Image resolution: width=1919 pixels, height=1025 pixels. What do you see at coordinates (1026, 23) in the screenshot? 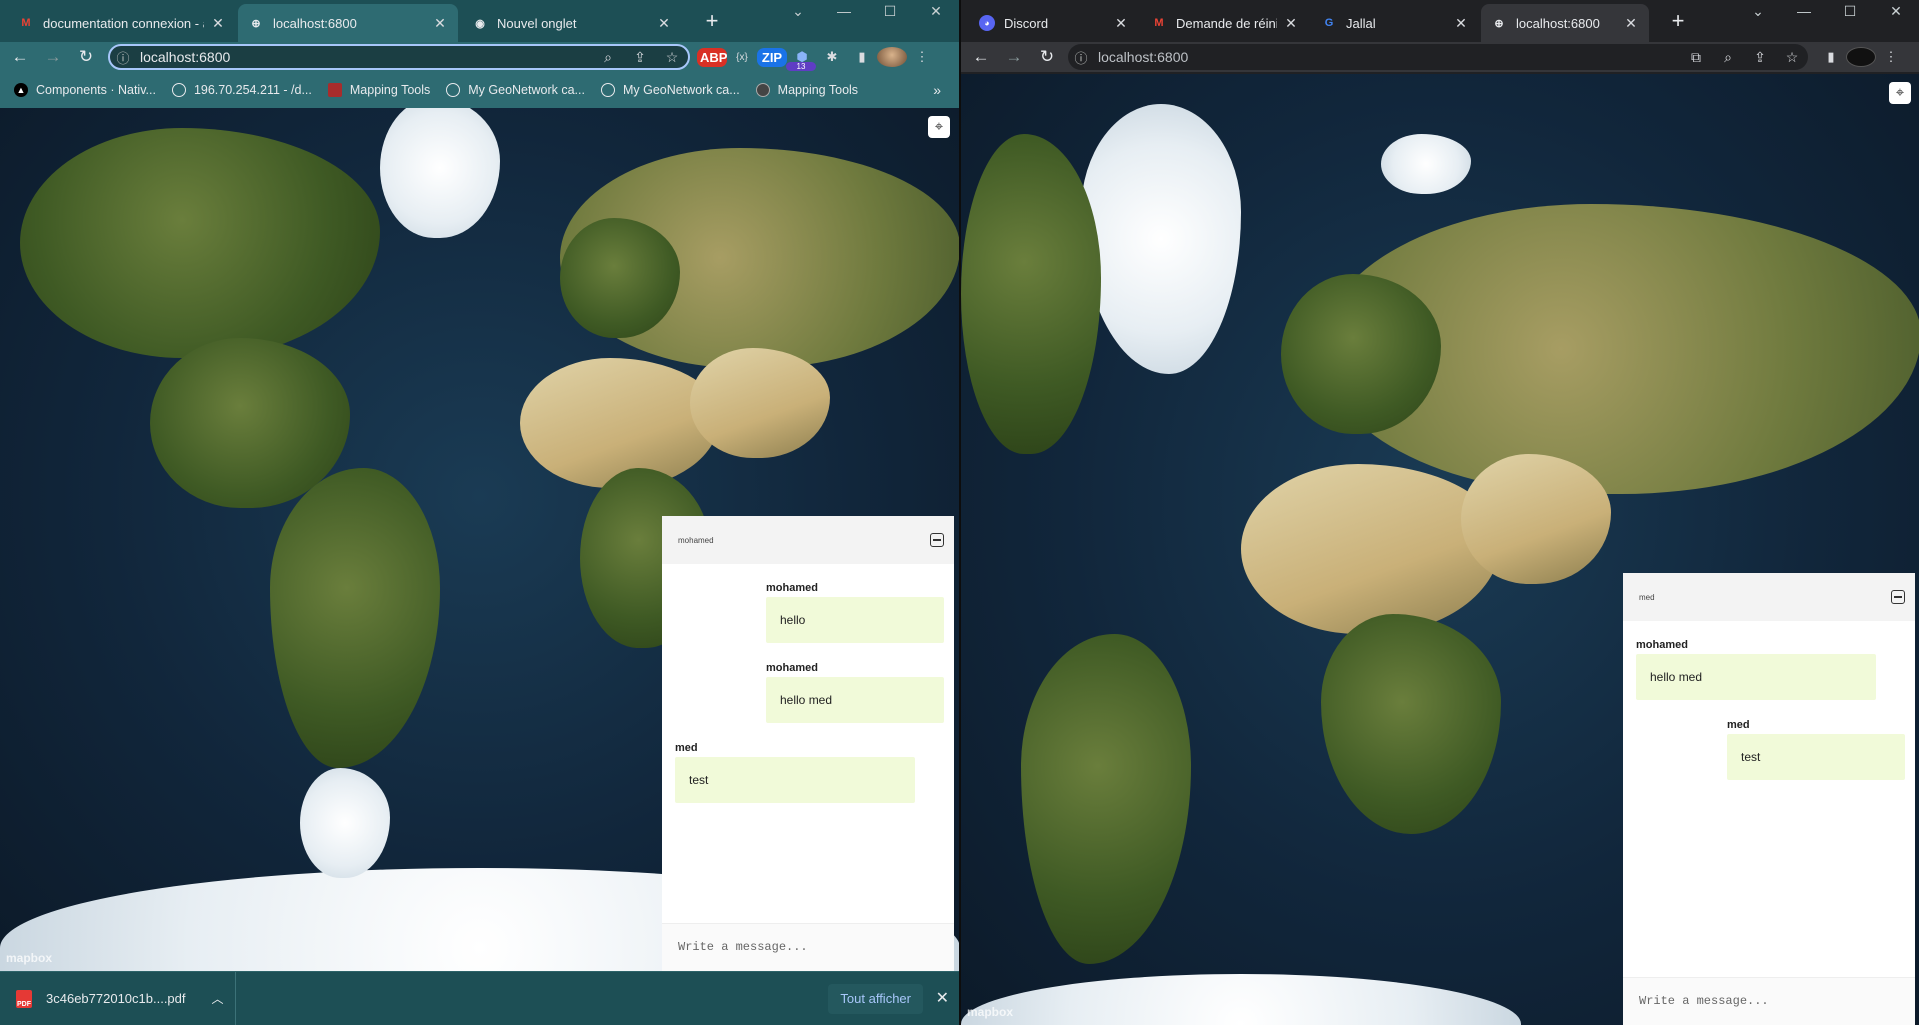
I see `tab-title: Discord` at bounding box center [1026, 23].